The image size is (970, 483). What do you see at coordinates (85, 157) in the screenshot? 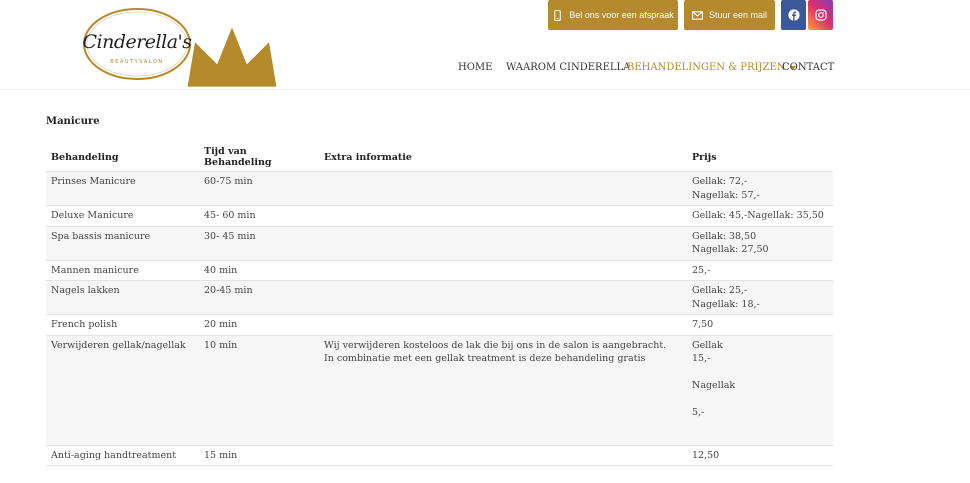
I see `header-behandeling: Behandeling` at bounding box center [85, 157].